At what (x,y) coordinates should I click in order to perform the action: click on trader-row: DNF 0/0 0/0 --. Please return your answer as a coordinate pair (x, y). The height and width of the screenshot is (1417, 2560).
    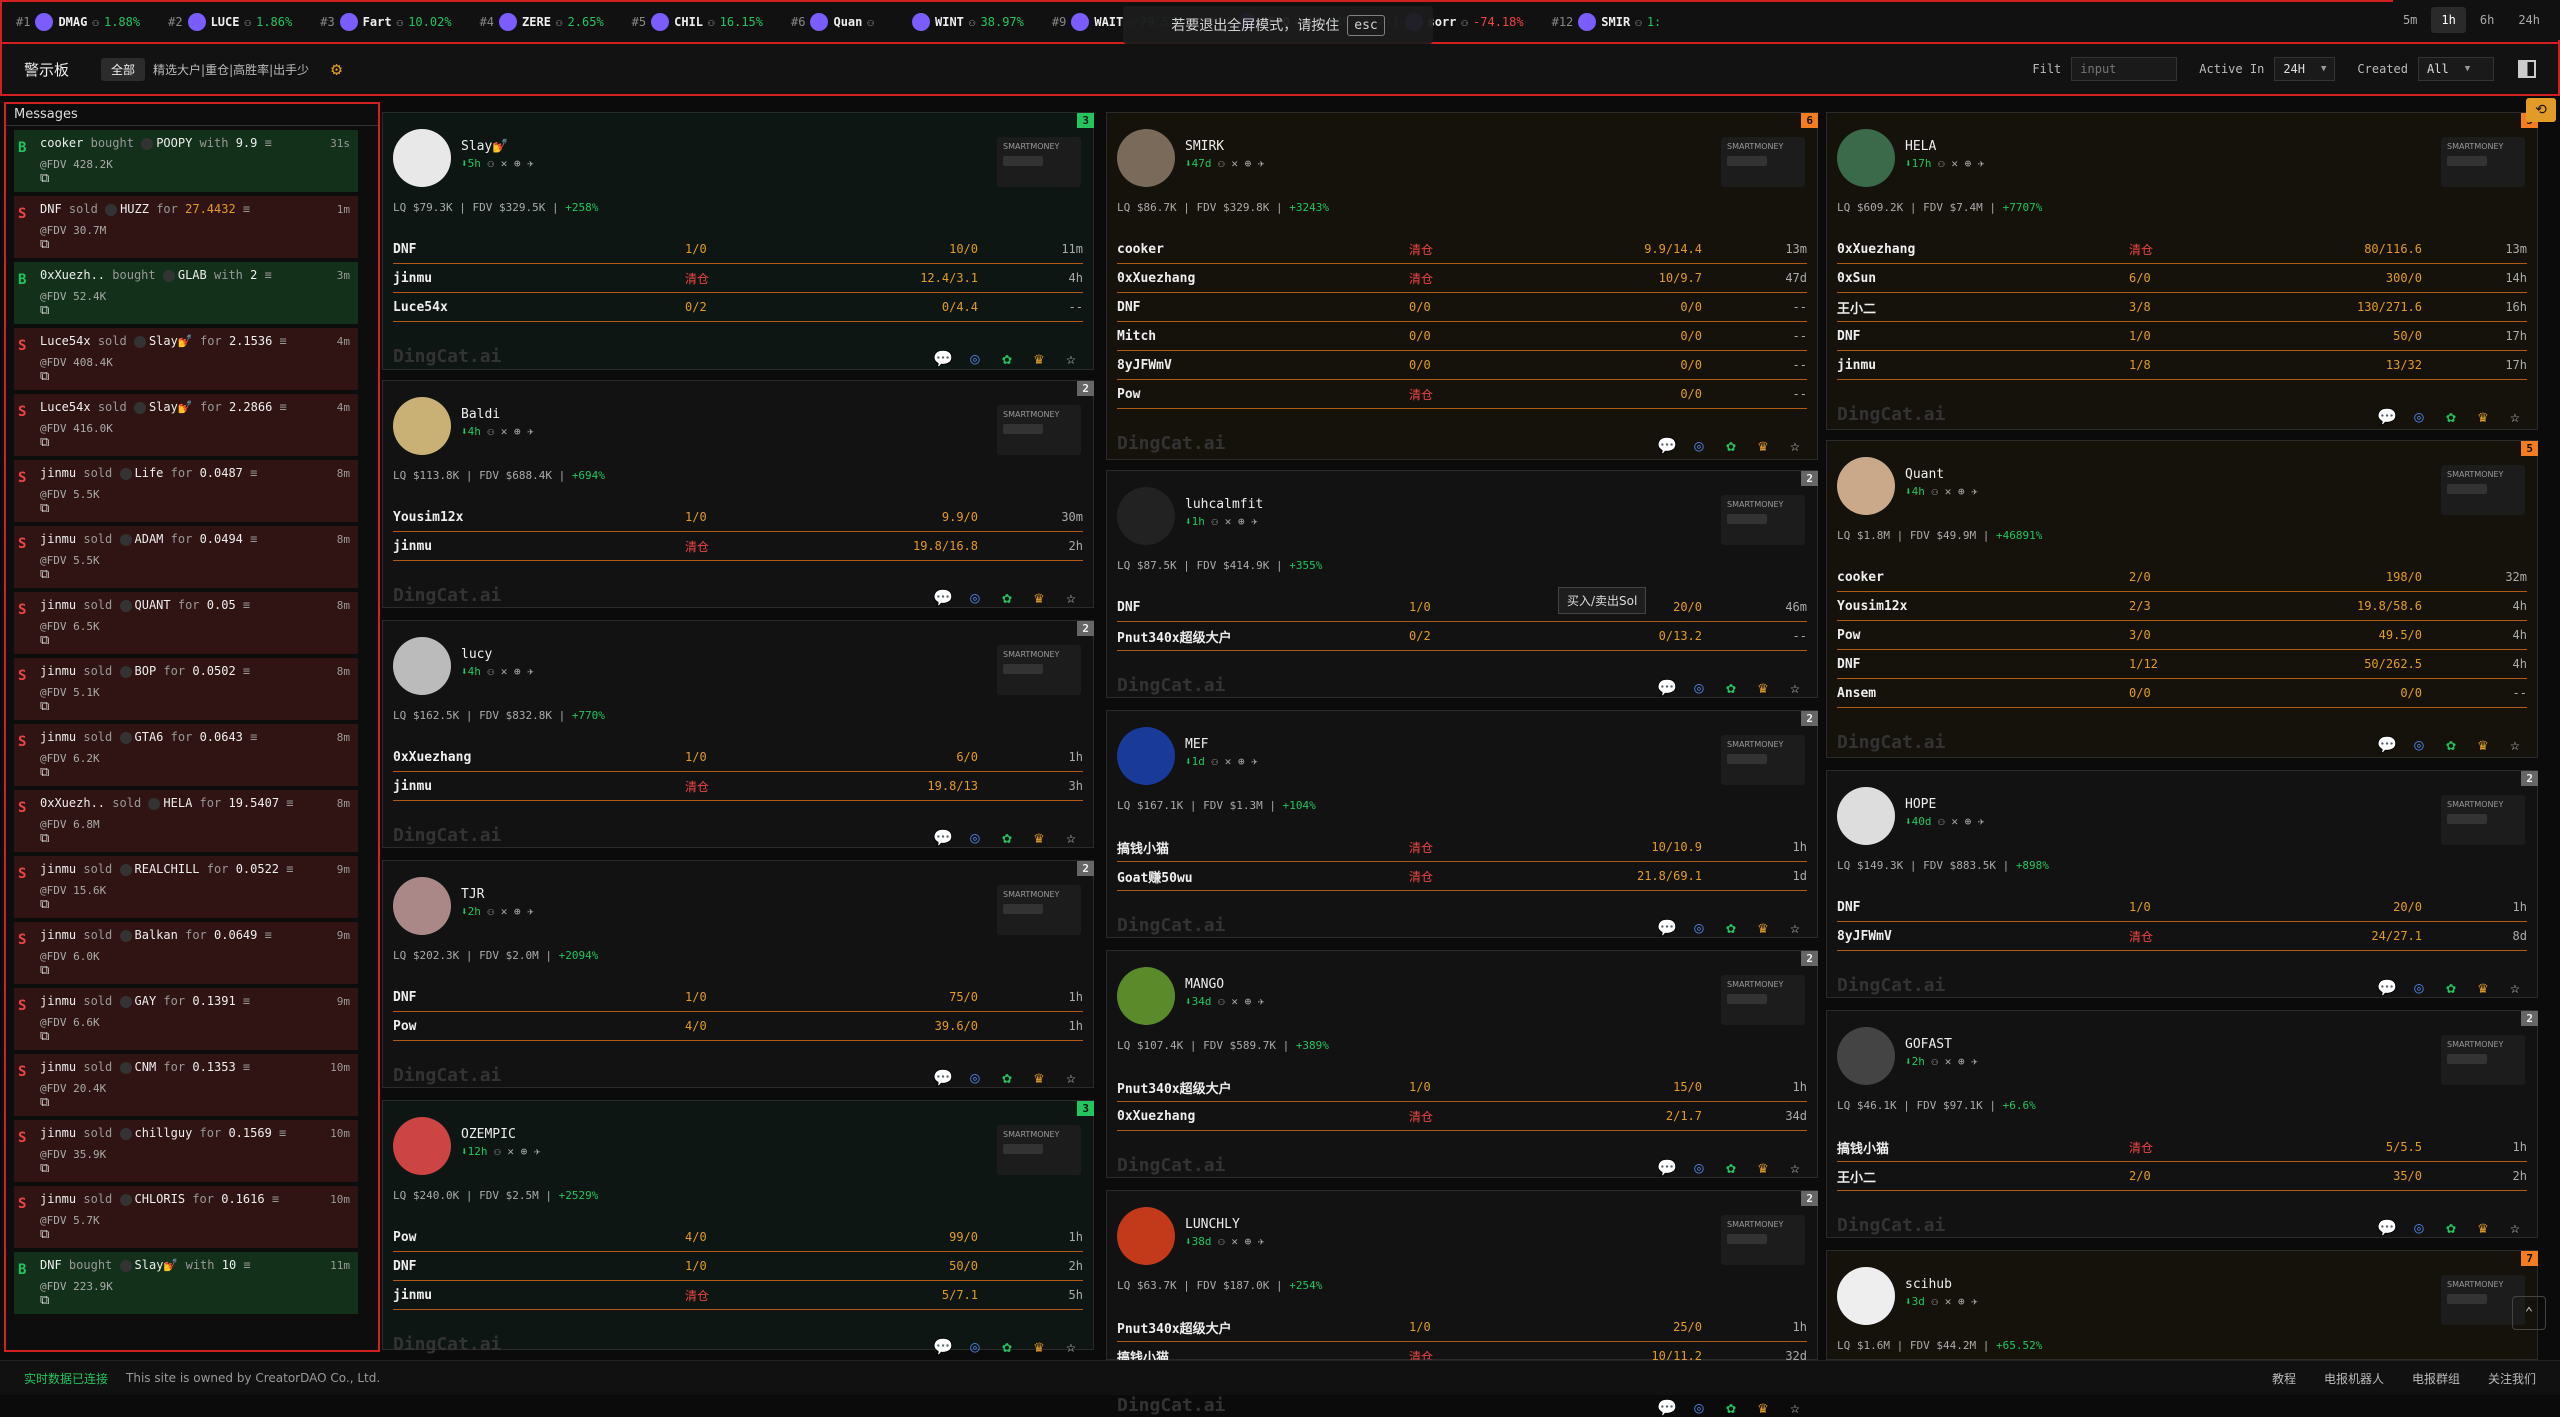
    Looking at the image, I should click on (1462, 307).